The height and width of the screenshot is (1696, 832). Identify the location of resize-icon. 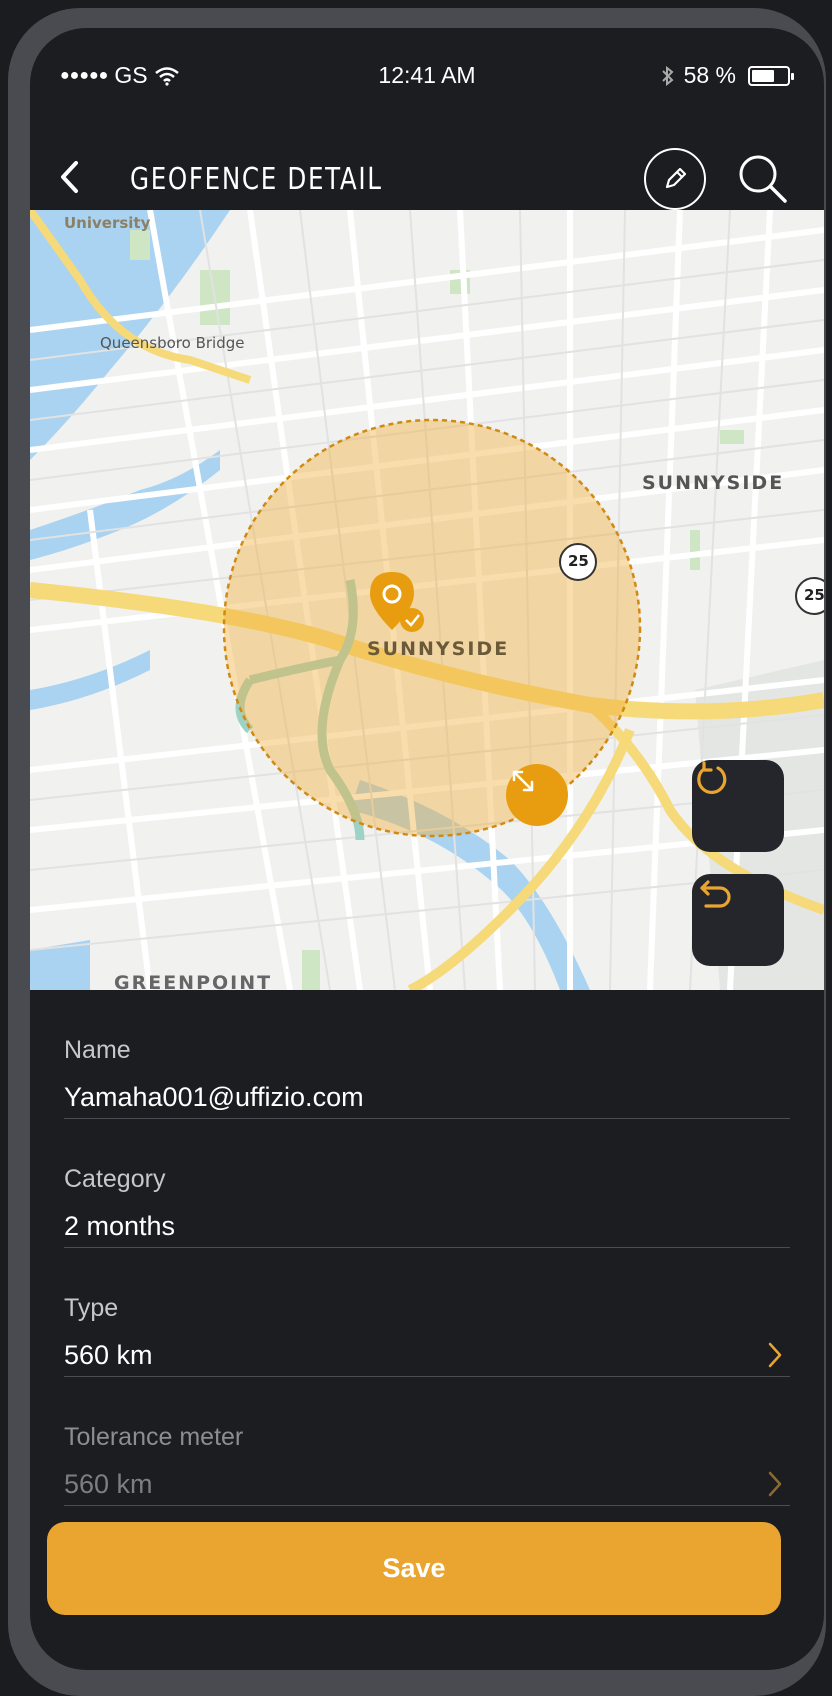
(523, 781).